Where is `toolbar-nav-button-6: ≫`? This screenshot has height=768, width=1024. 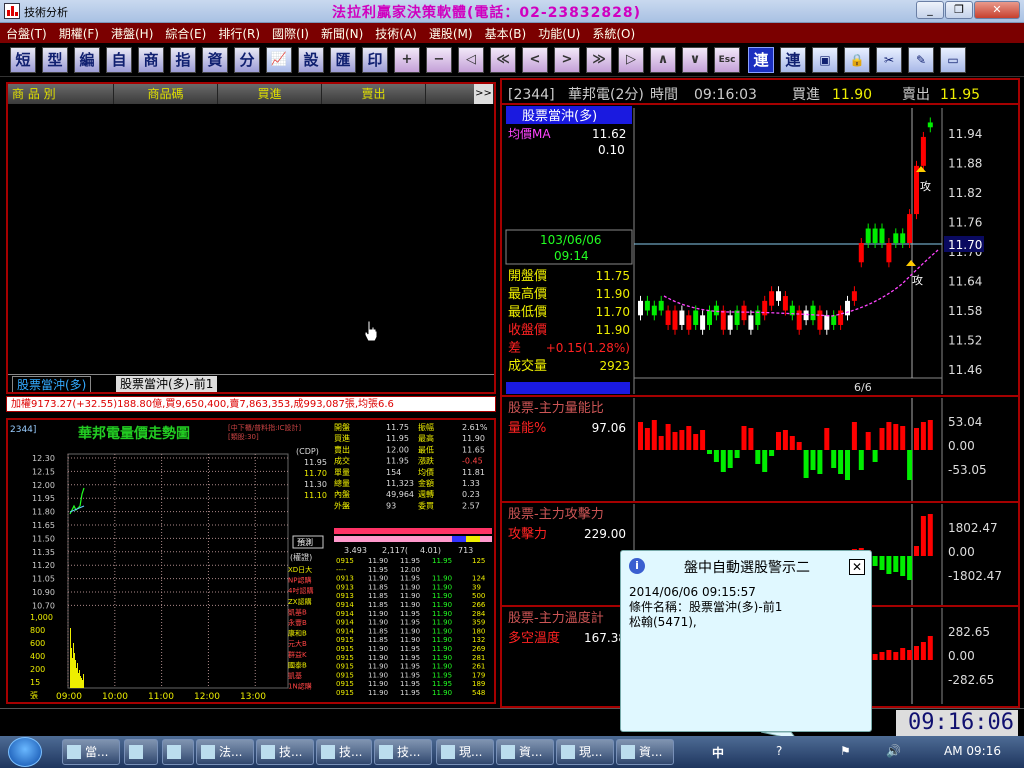 toolbar-nav-button-6: ≫ is located at coordinates (599, 60).